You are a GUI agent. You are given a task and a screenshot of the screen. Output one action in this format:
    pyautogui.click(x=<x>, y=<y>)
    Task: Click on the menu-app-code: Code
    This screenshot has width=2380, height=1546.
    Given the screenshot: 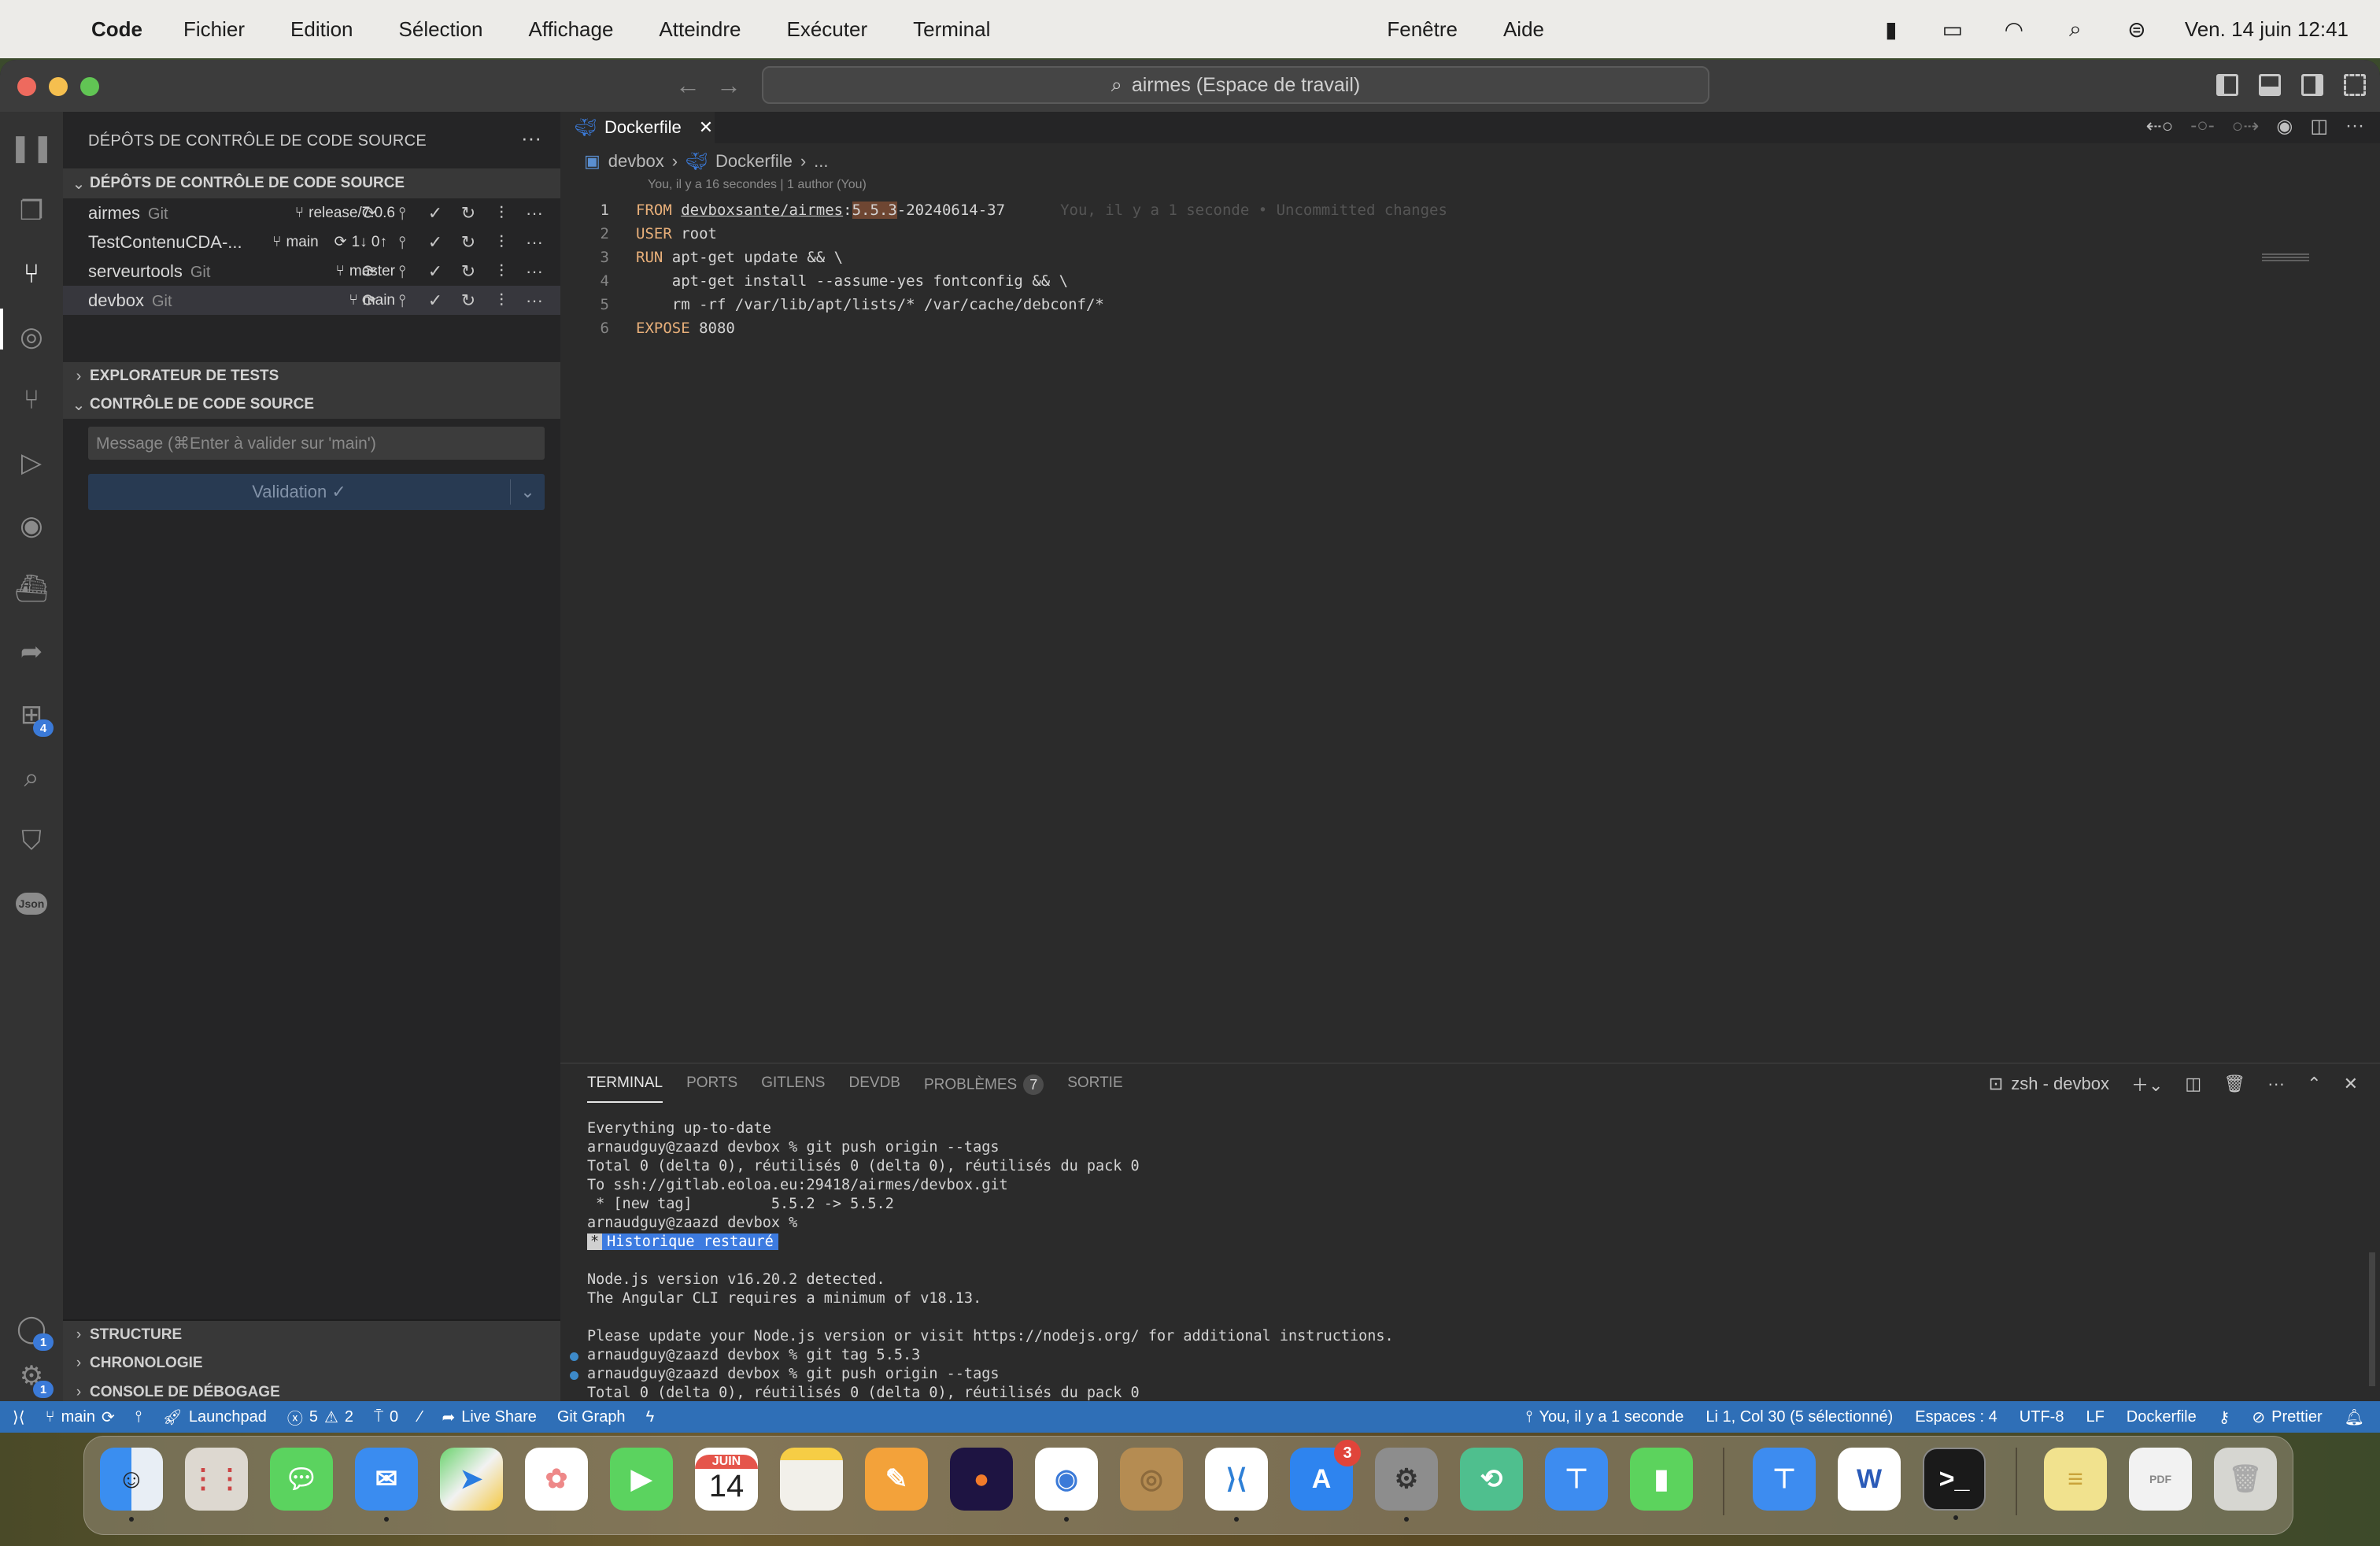 What is the action you would take?
    pyautogui.click(x=116, y=29)
    